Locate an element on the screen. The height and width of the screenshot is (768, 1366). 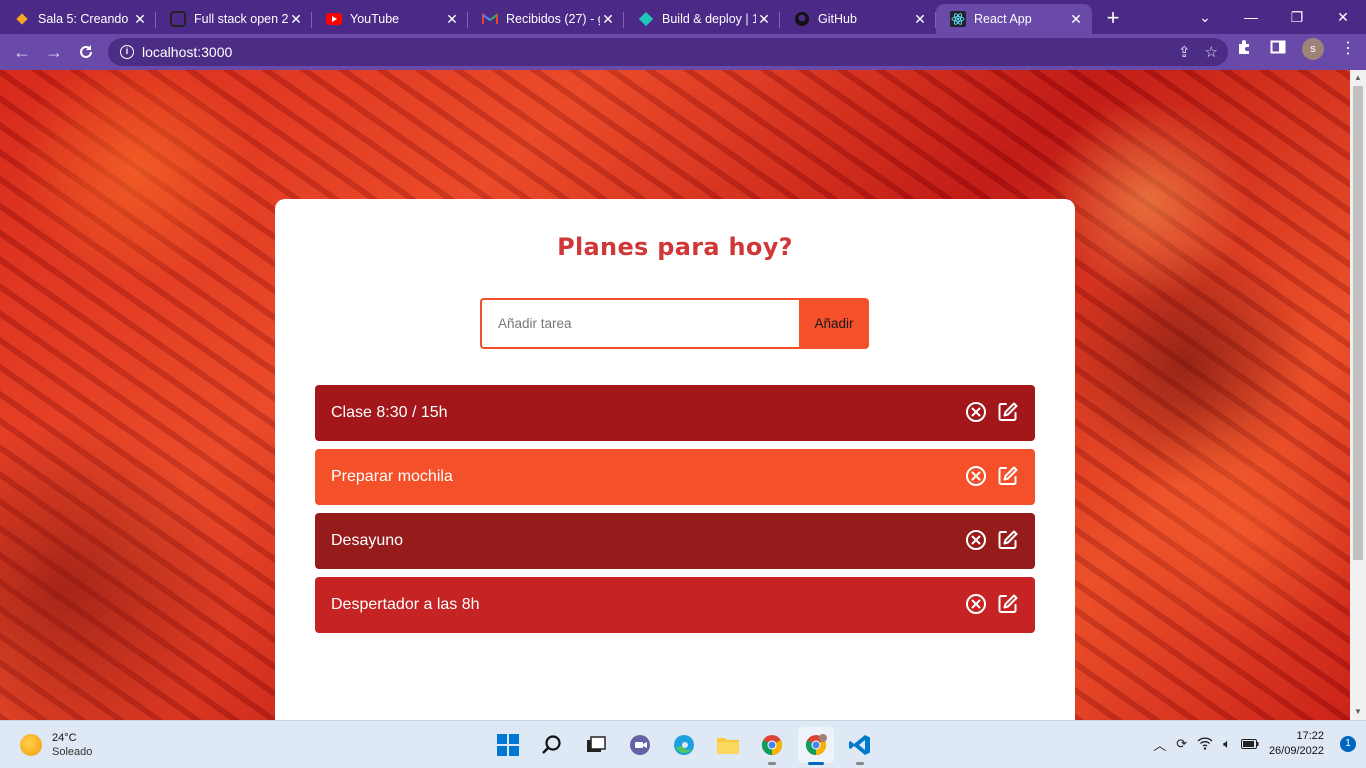
browser-toolbar: ← → i localhost:3000 ⇪ ☆ s ⋮ is located at coordinates (683, 52).